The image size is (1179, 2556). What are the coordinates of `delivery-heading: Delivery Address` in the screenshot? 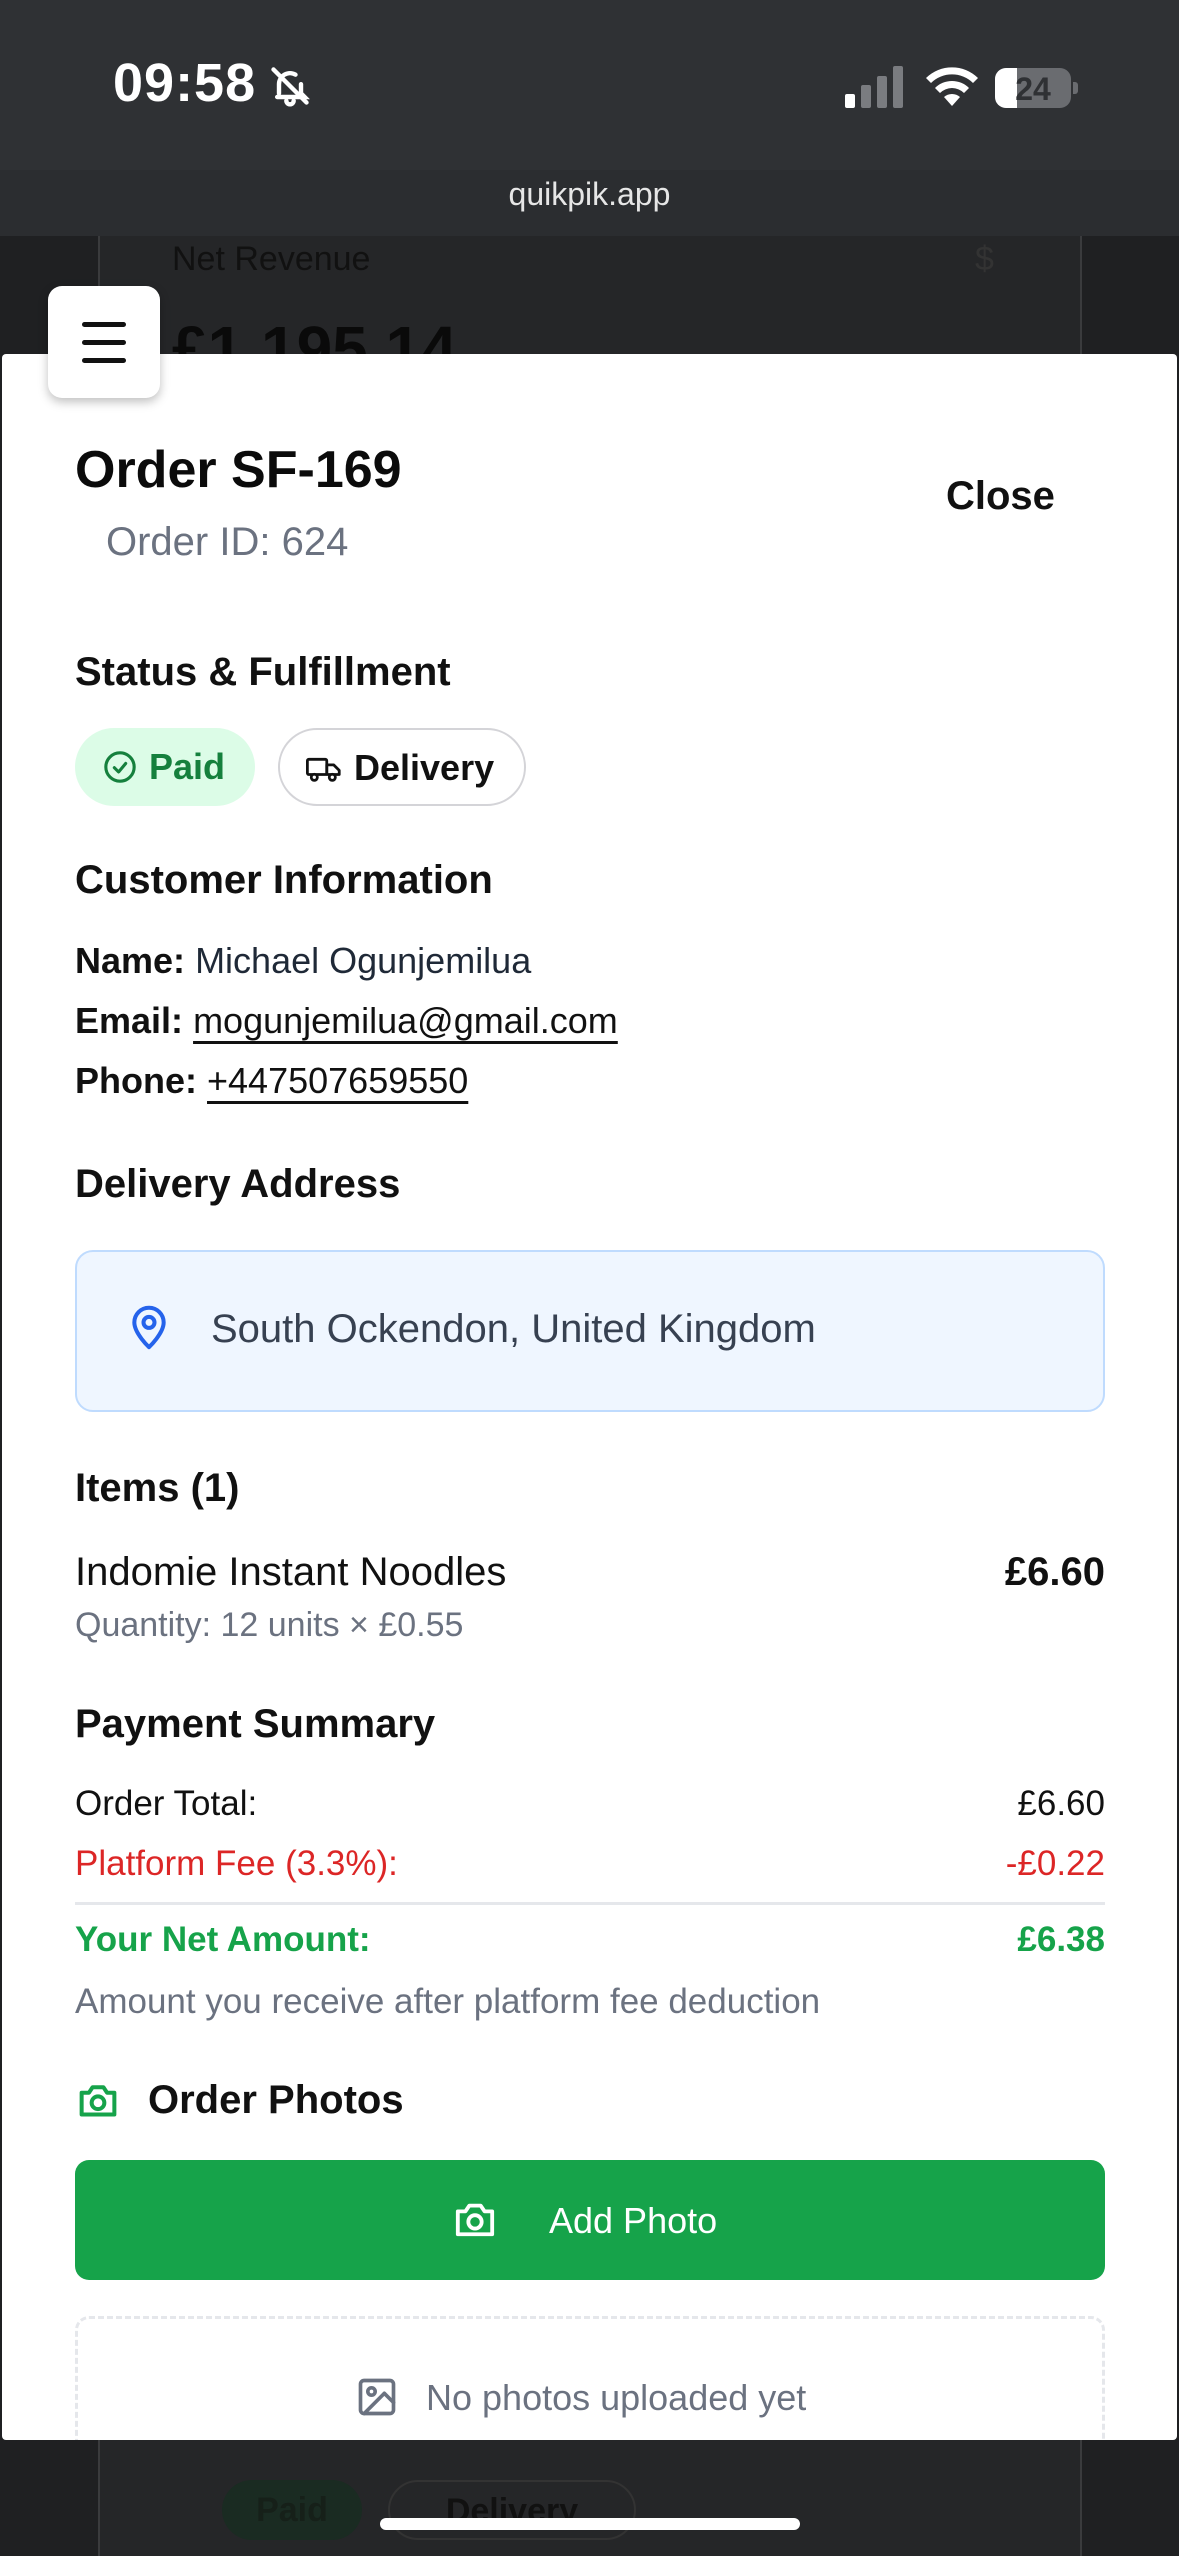 It's located at (238, 1184).